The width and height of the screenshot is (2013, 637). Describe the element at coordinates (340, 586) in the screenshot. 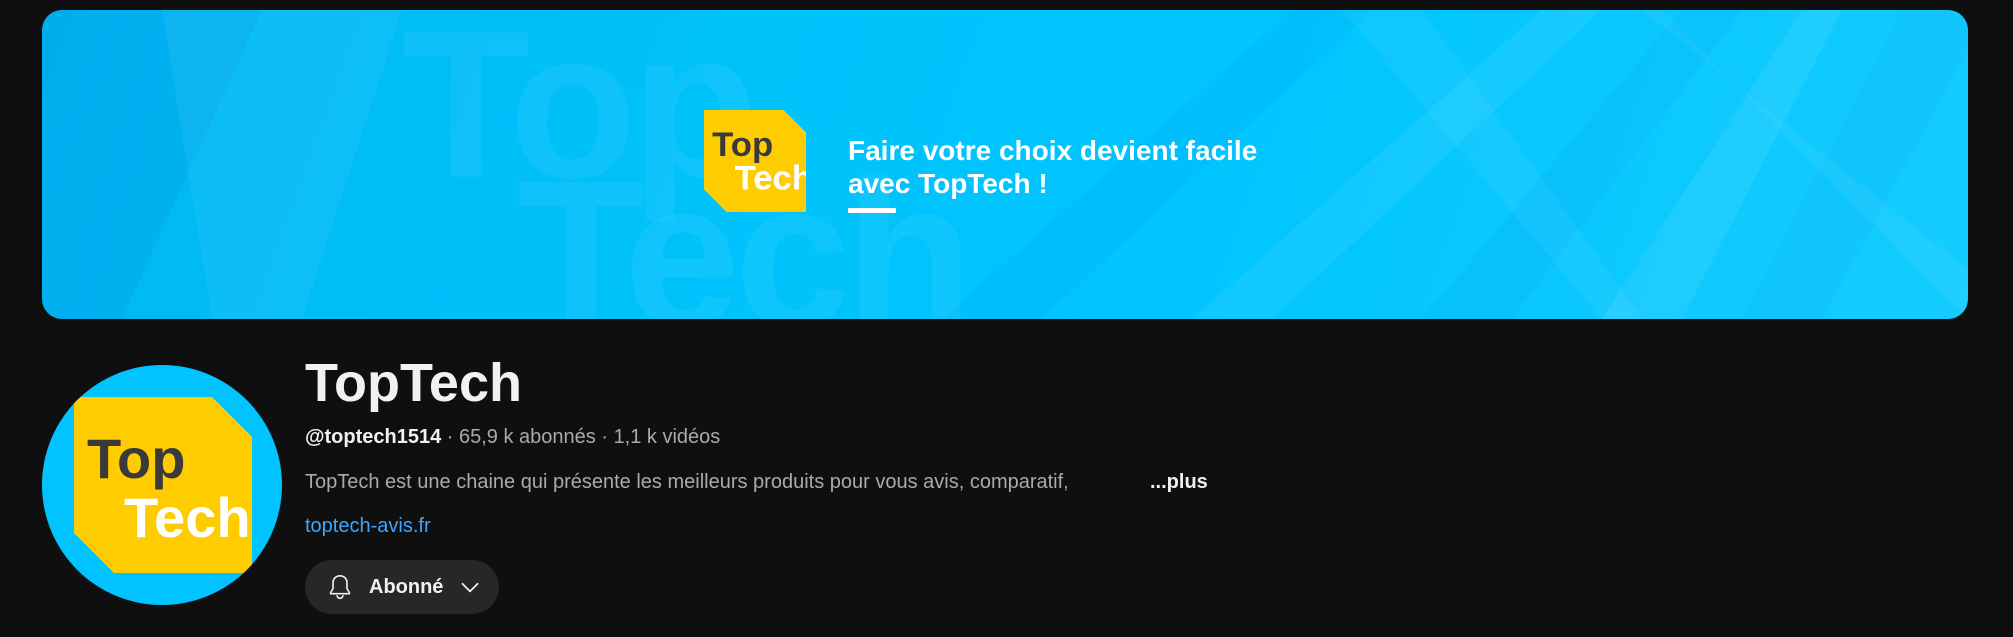

I see `bell-icon` at that location.